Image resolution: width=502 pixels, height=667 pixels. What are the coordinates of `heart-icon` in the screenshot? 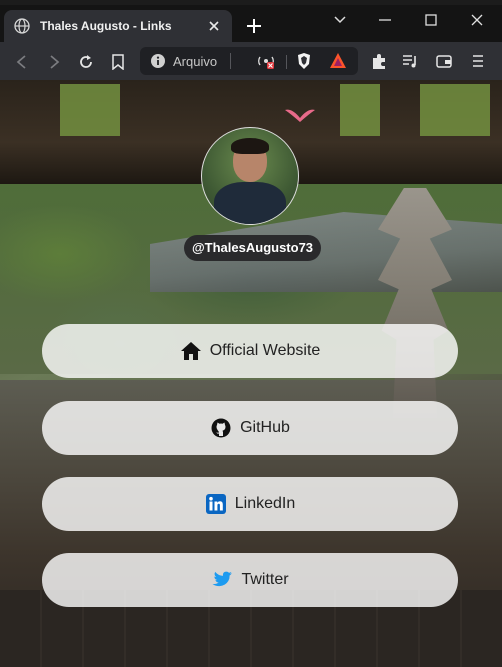 It's located at (300, 116).